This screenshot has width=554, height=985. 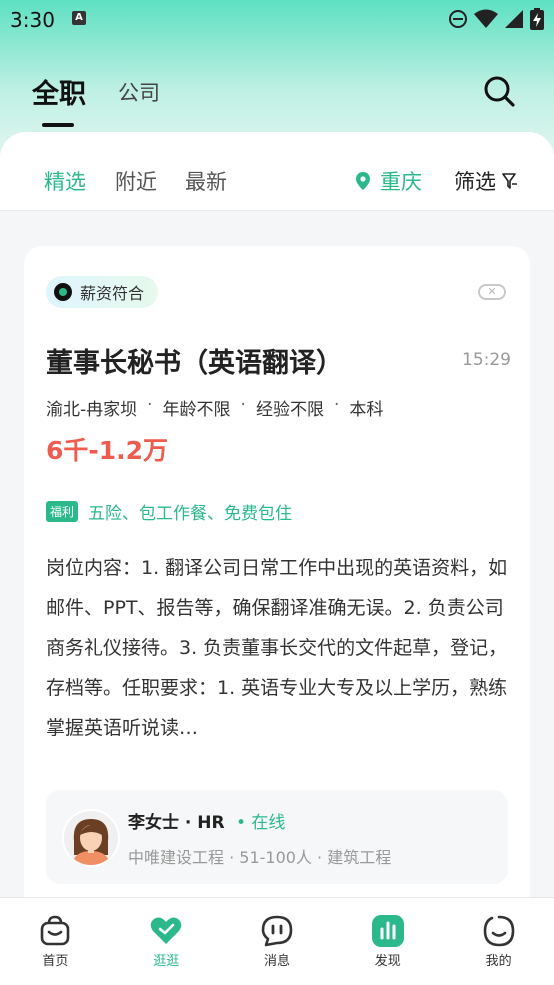 I want to click on nav-messages-label: 消息, so click(x=276, y=961).